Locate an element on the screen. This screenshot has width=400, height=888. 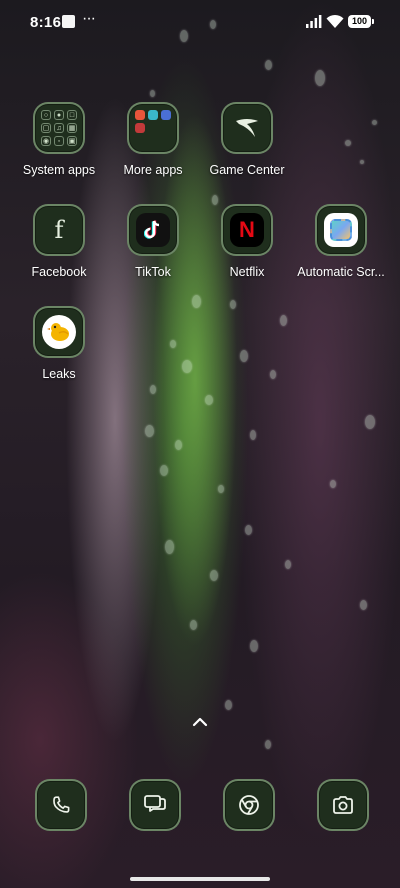
home-gesture-bar is located at coordinates (200, 879).